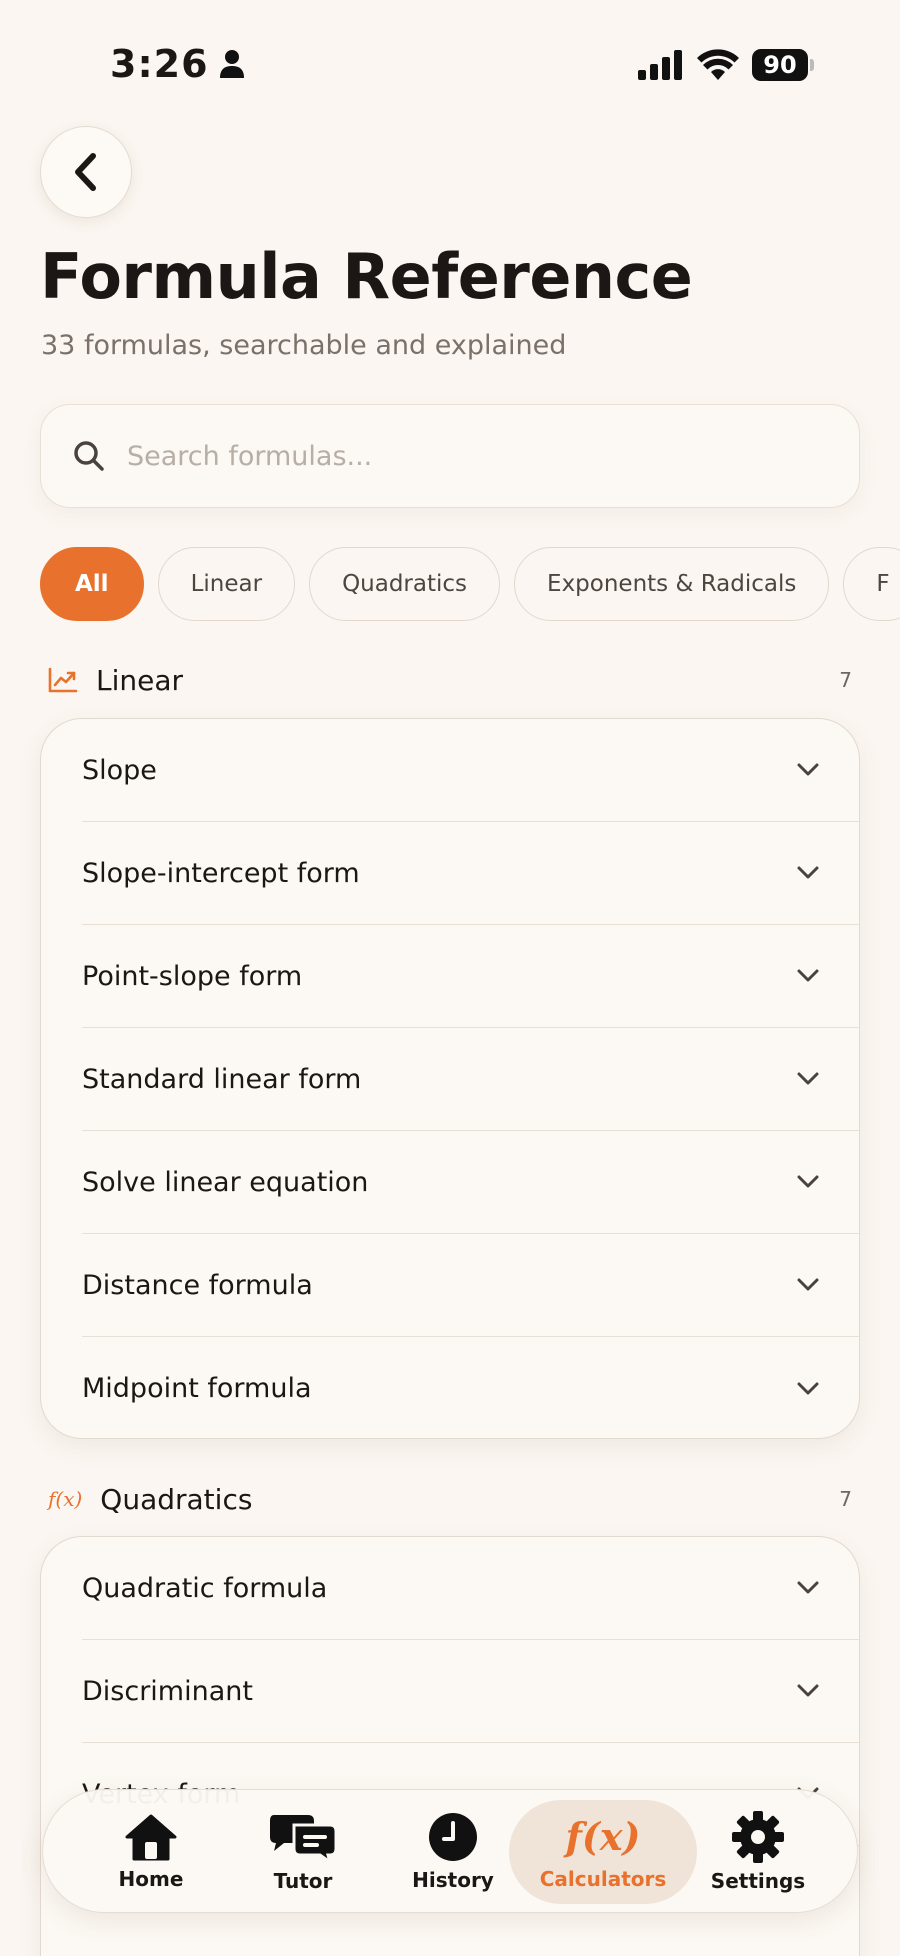 The image size is (900, 1956). What do you see at coordinates (470, 1588) in the screenshot?
I see `formula-row-quadratic-formula: Quadratic formula` at bounding box center [470, 1588].